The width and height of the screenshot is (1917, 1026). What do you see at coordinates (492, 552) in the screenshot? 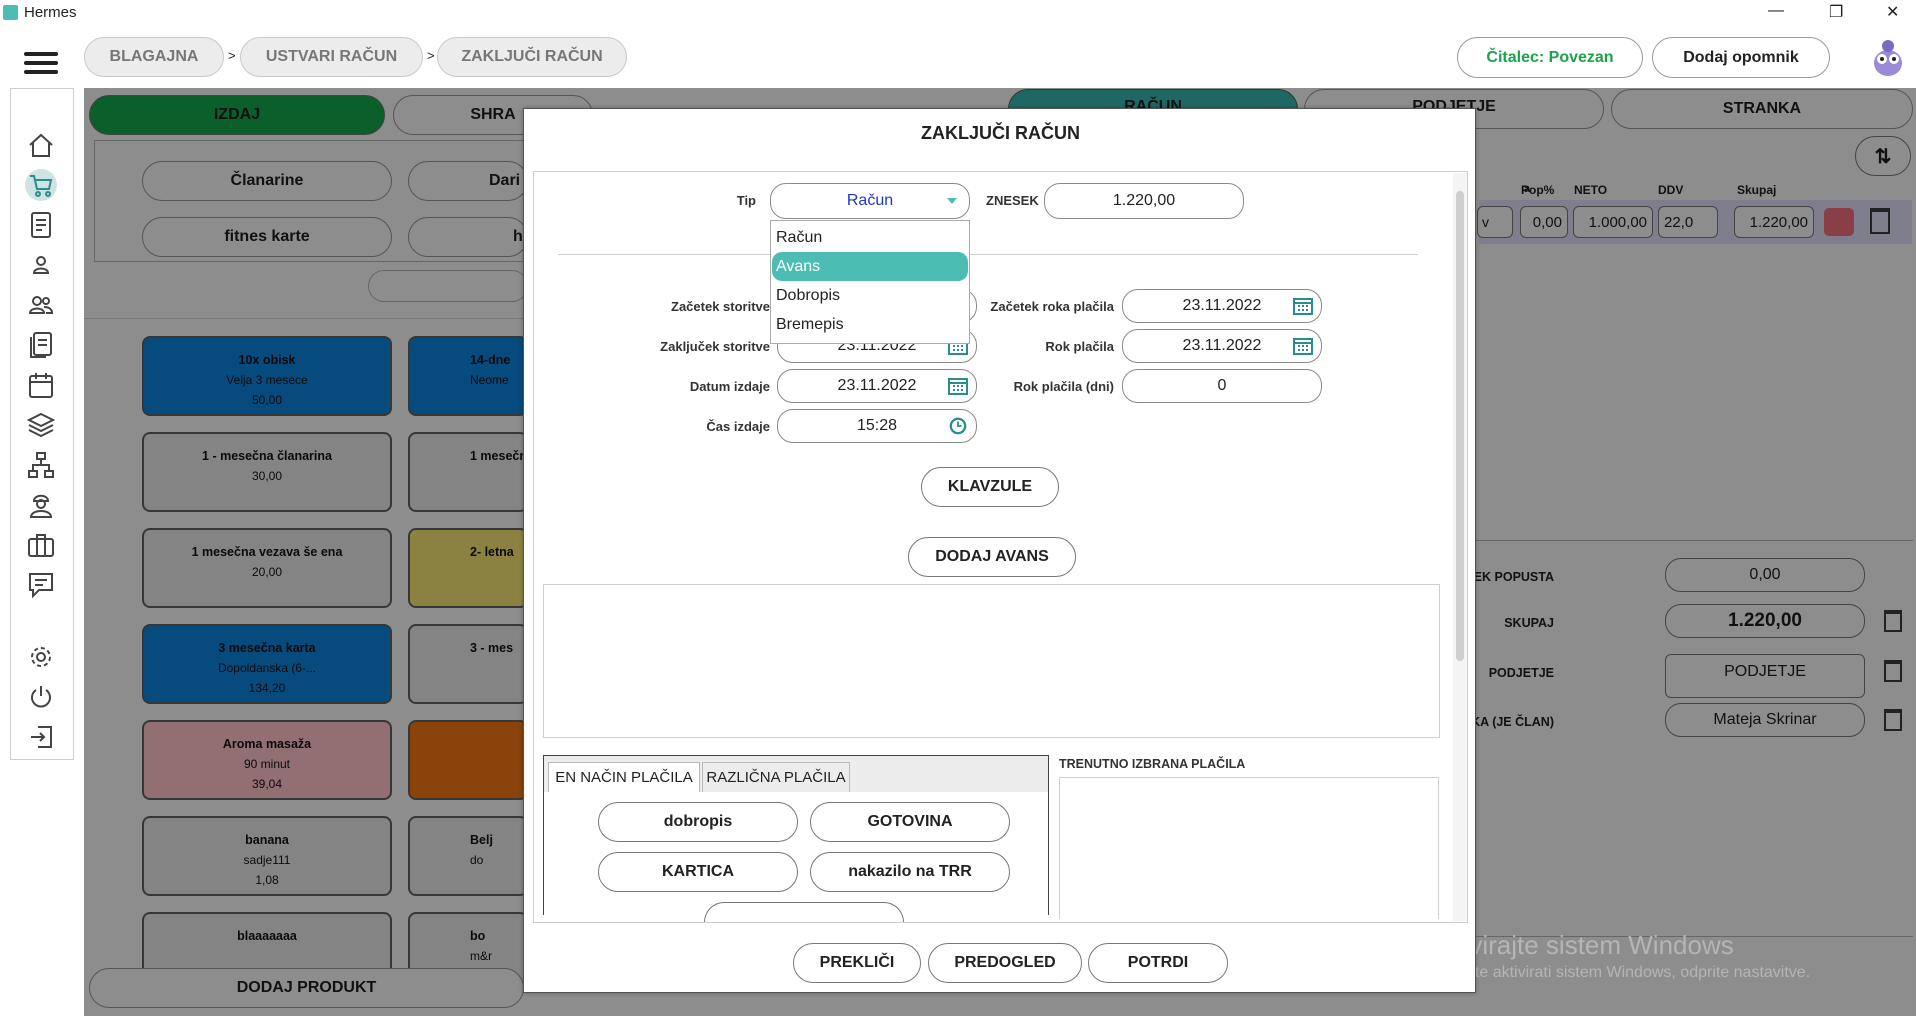
I see `tile-name: 2- letna` at bounding box center [492, 552].